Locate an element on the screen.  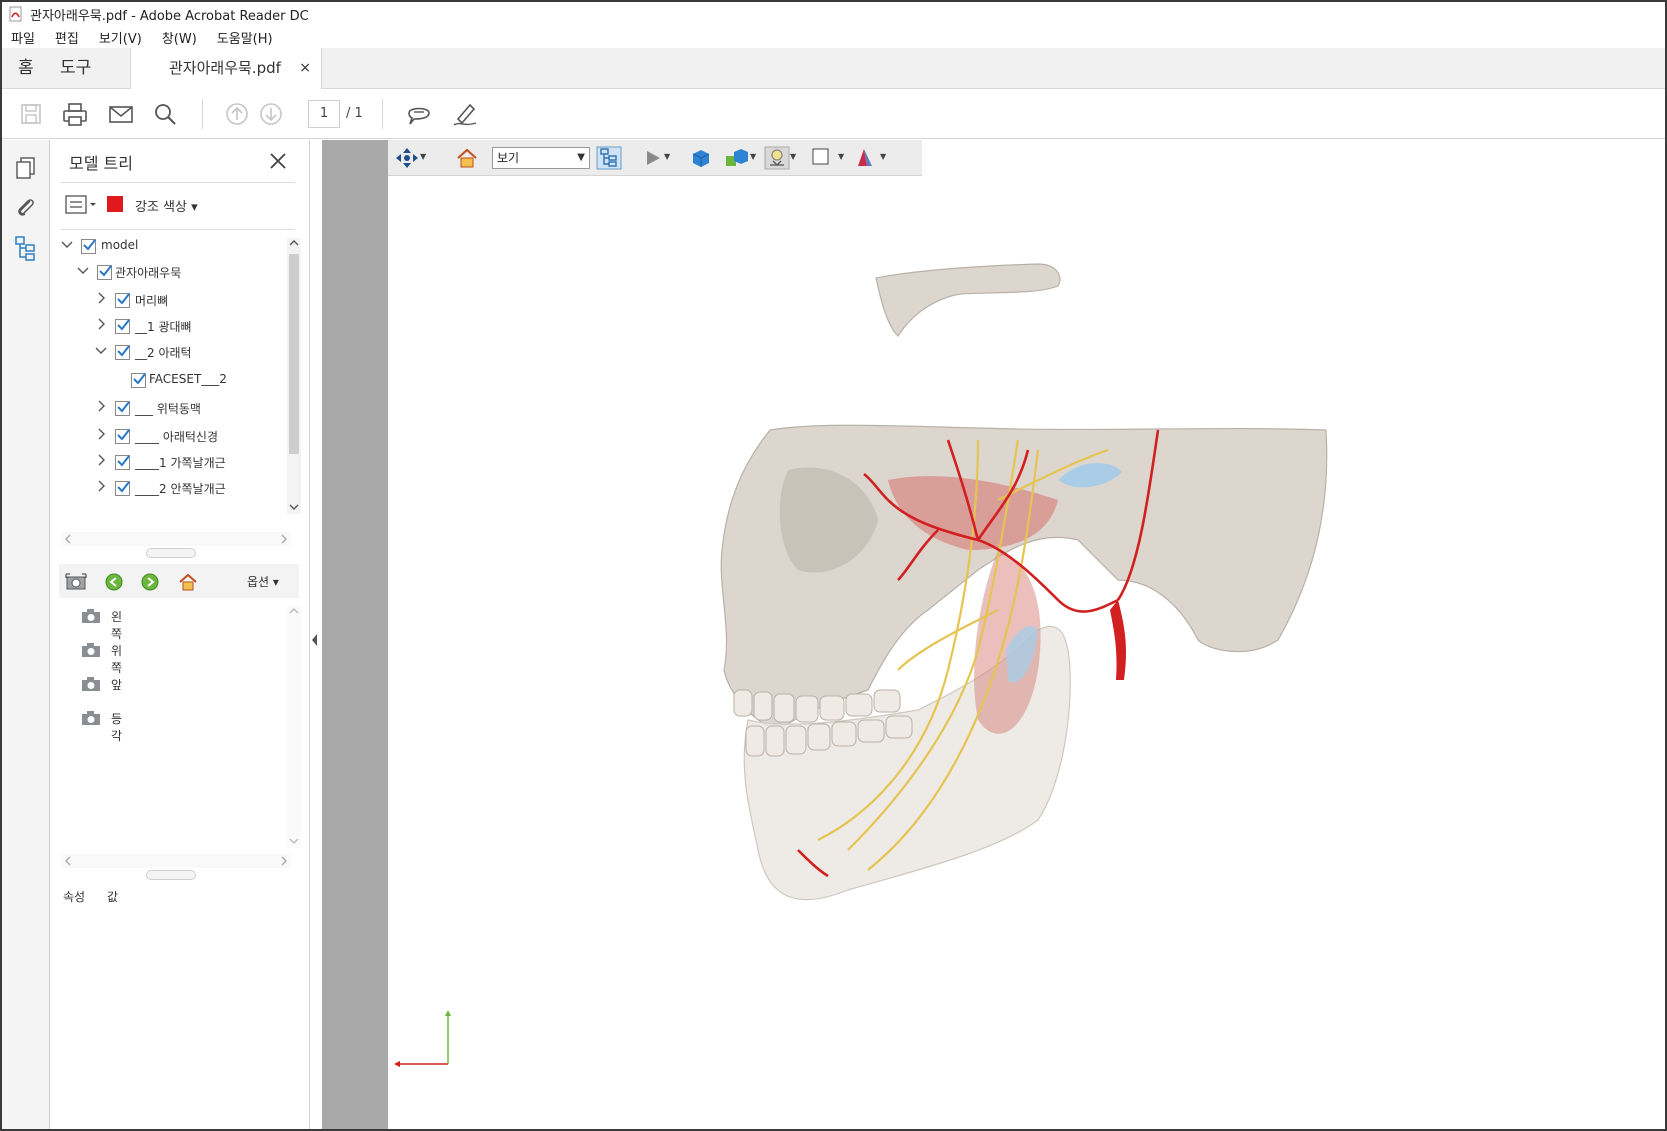
toggle-model-tree-icon is located at coordinates (609, 158).